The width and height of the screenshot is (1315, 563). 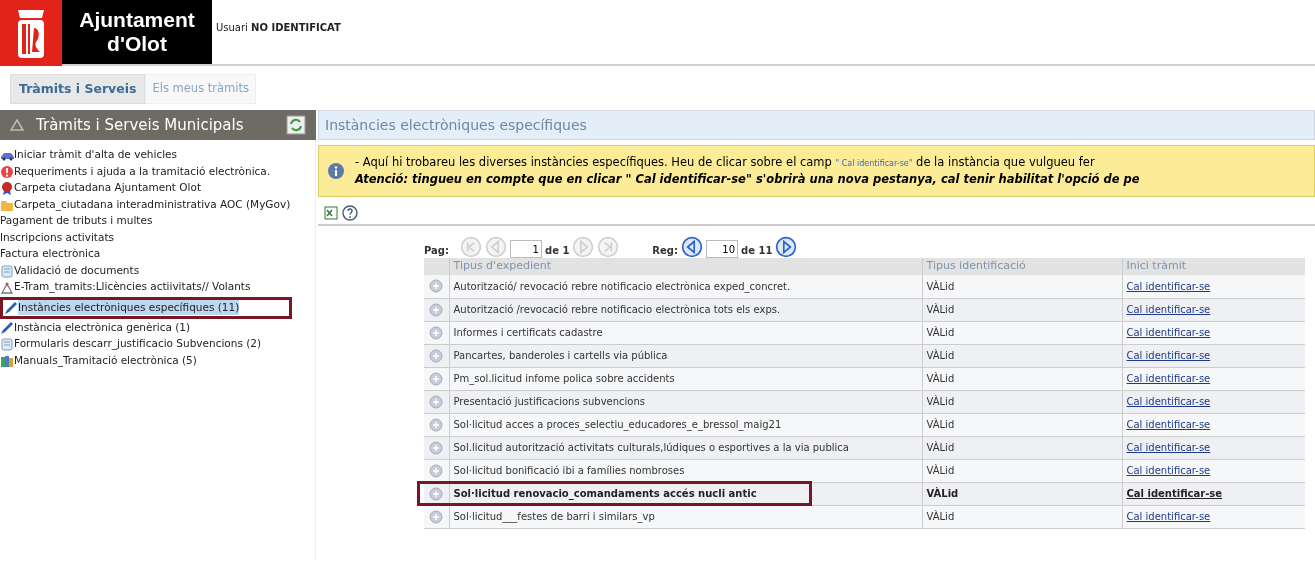 I want to click on sidebar-link: Instàncies electròniques específiques (11), so click(x=129, y=307).